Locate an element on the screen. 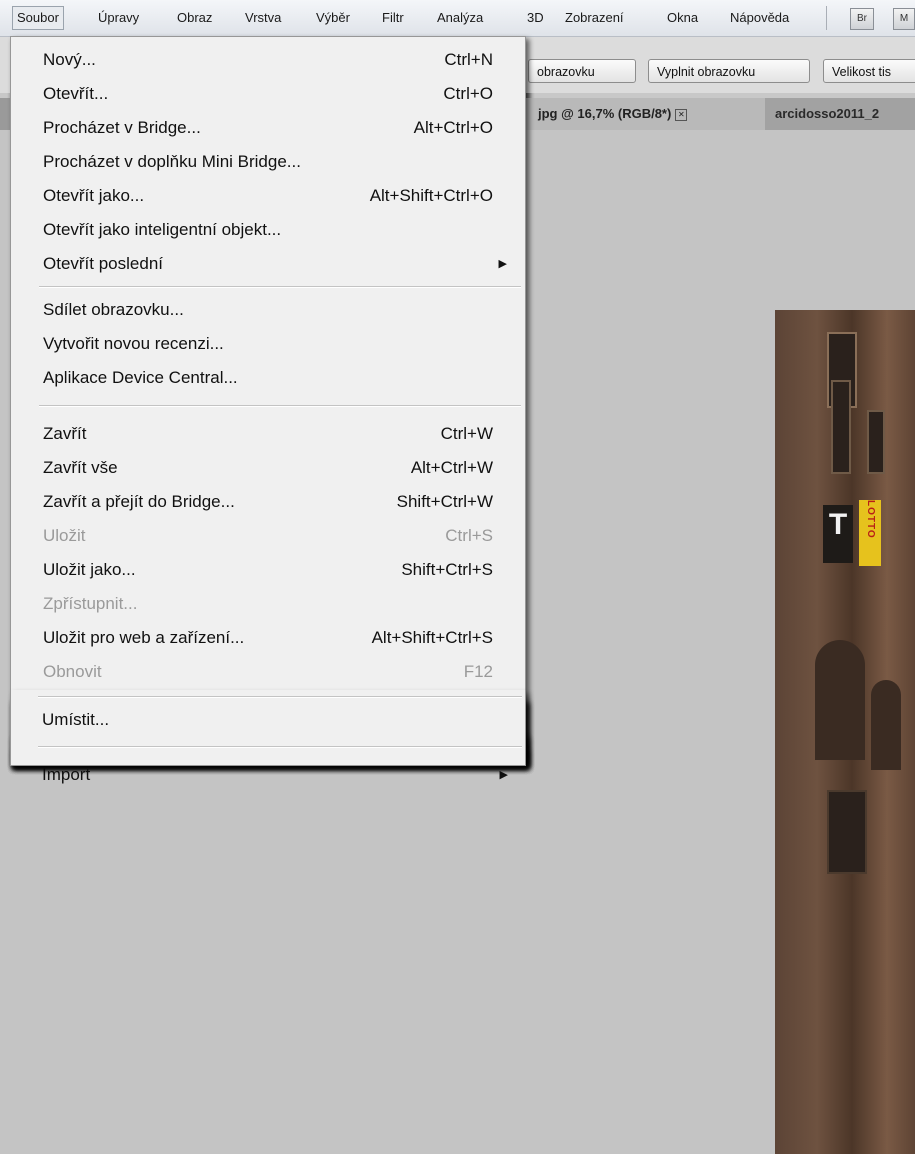 The image size is (915, 1154). tobacco-sign: T is located at coordinates (838, 534).